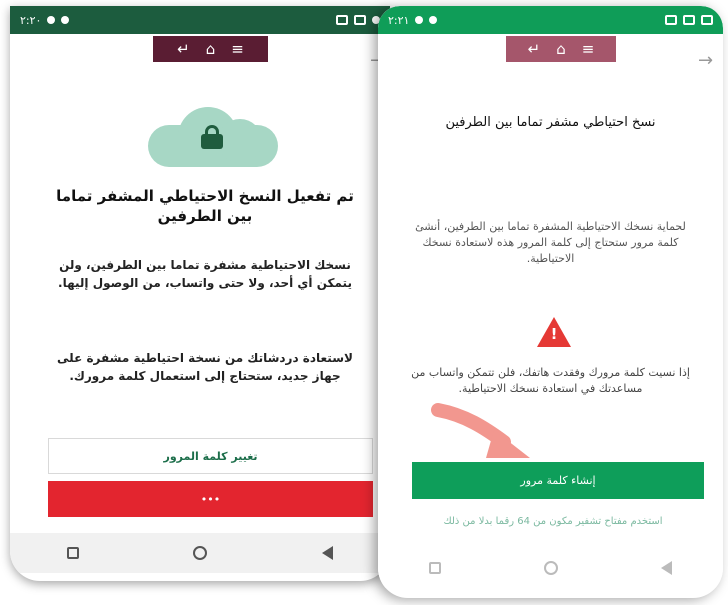  Describe the element at coordinates (550, 122) in the screenshot. I see `page-title: نسخ احتياطي مشفر تماما بين الطرفين` at that location.